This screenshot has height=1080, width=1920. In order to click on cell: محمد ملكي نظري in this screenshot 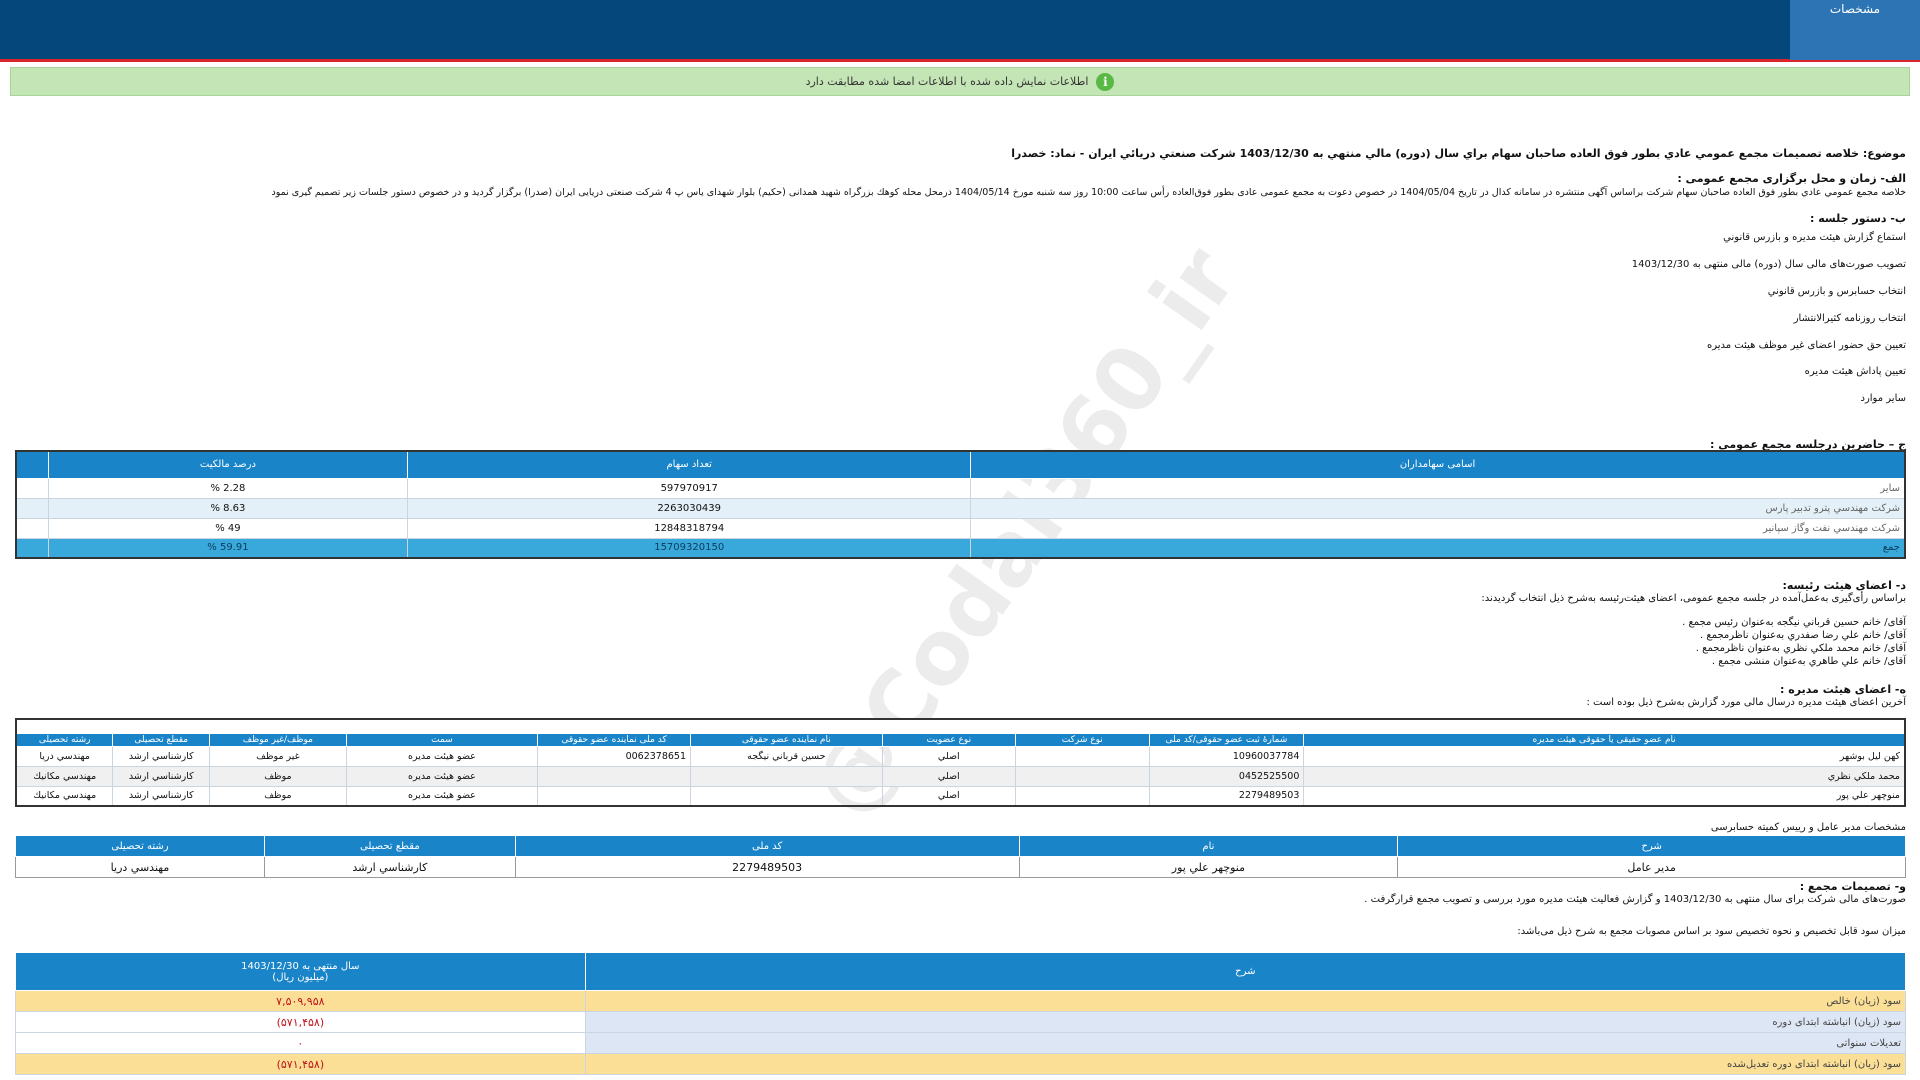, I will do `click(1604, 776)`.